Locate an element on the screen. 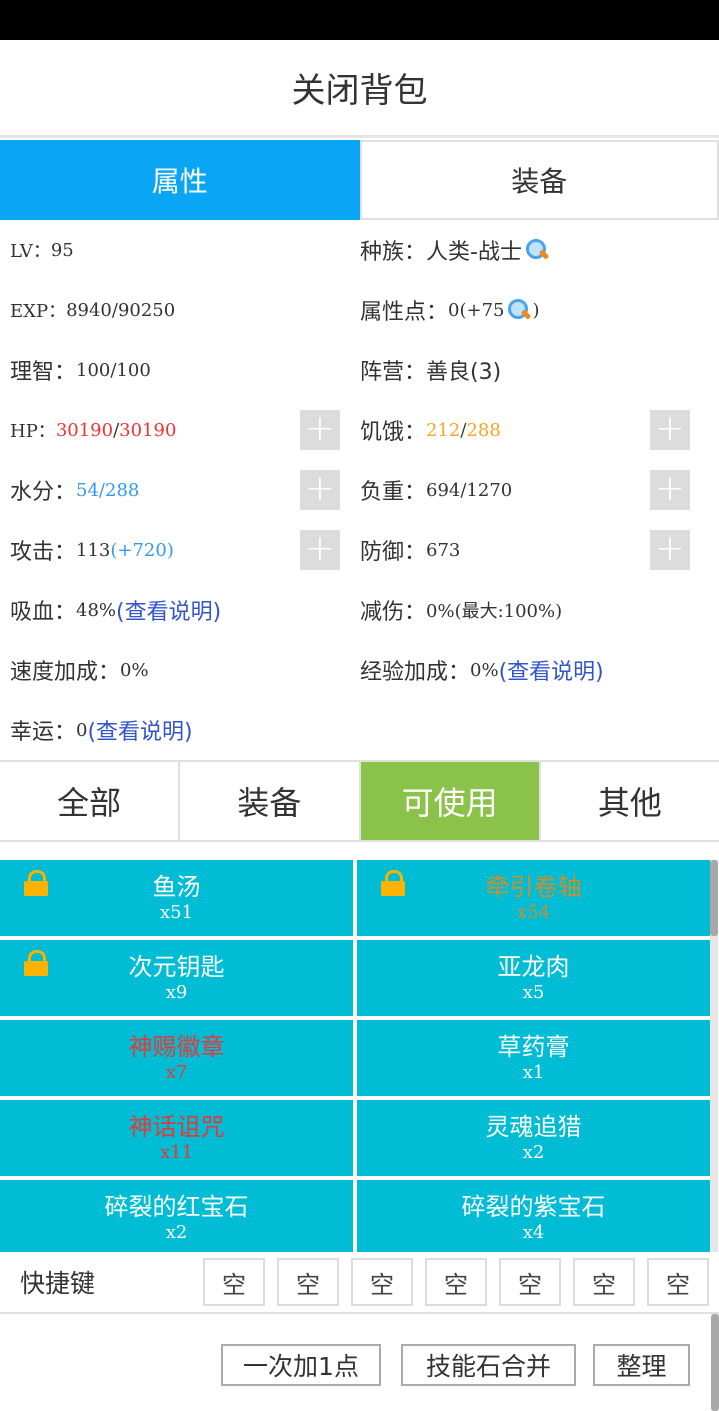 This screenshot has height=1411, width=719. level-value: 95 is located at coordinates (62, 250).